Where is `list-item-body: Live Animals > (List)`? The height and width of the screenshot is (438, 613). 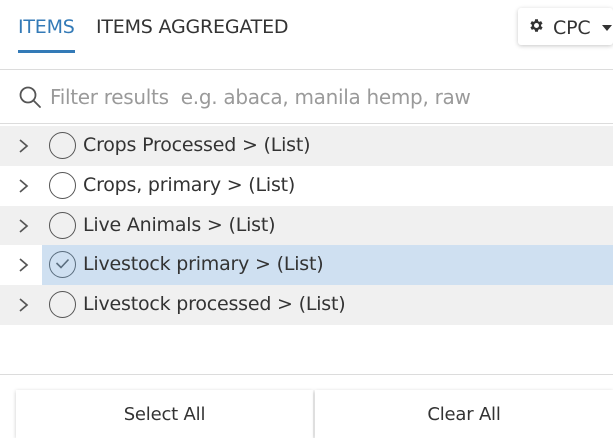 list-item-body: Live Animals > (List) is located at coordinates (327, 226).